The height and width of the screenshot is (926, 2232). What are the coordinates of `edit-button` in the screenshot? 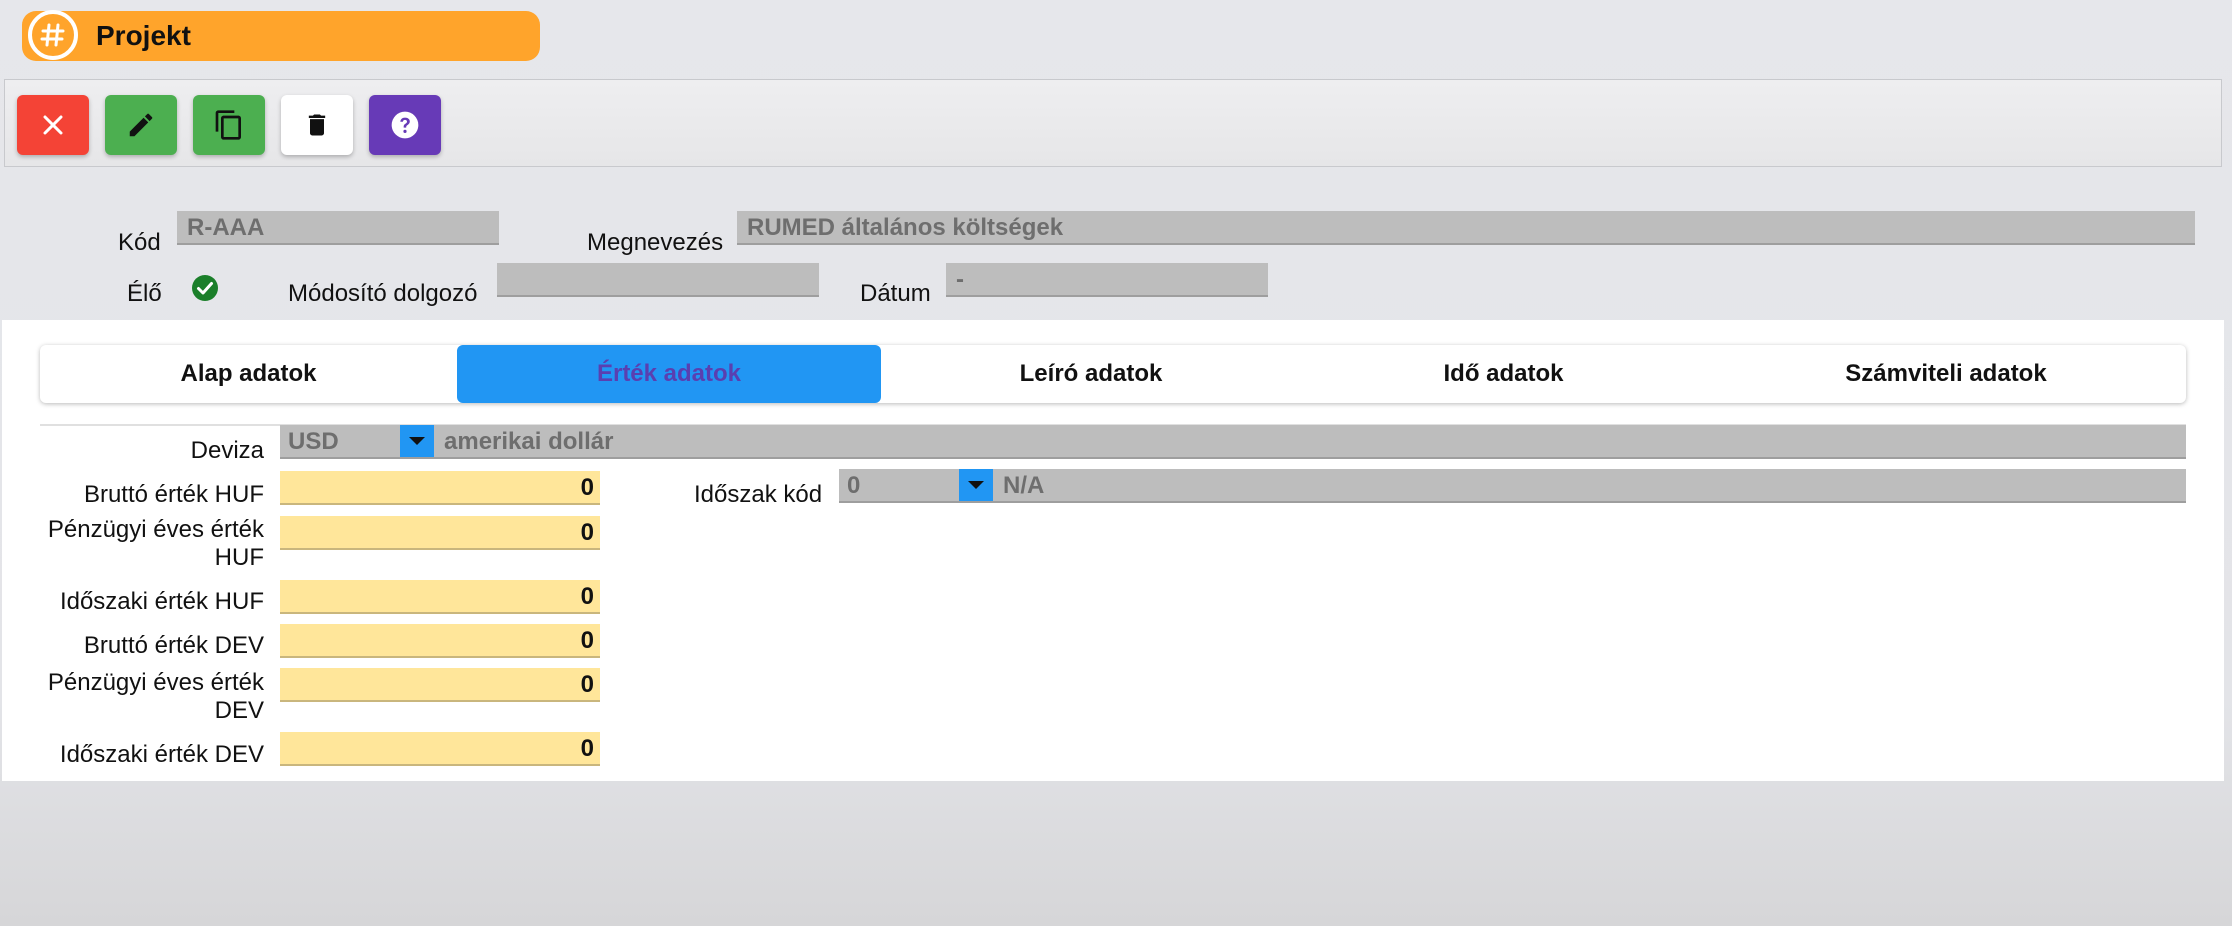 It's located at (141, 125).